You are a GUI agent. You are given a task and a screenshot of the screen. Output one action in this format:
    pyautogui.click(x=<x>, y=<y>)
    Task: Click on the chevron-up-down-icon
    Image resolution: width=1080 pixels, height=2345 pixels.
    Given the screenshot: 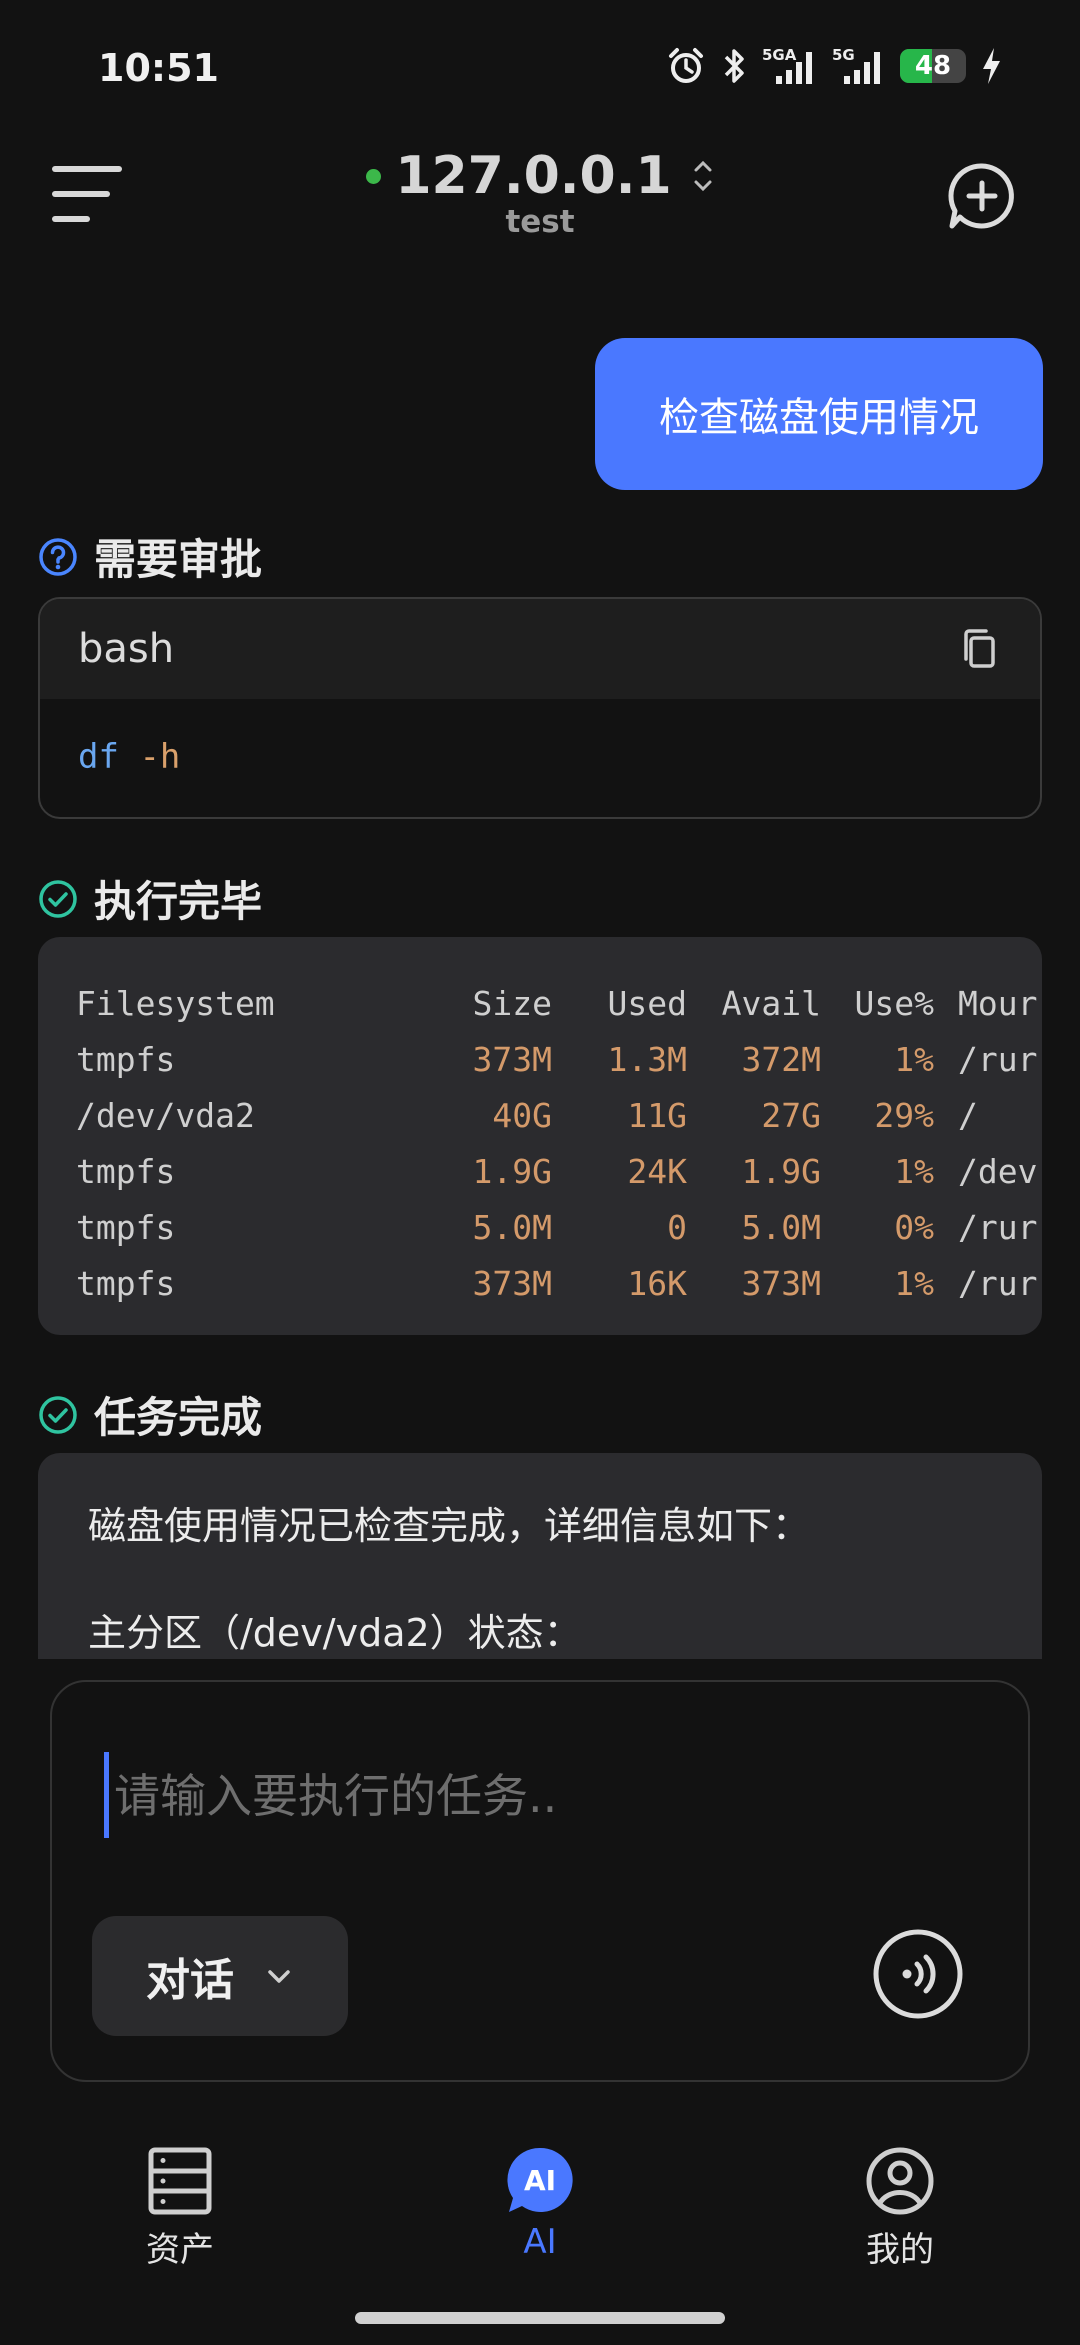 What is the action you would take?
    pyautogui.click(x=703, y=176)
    